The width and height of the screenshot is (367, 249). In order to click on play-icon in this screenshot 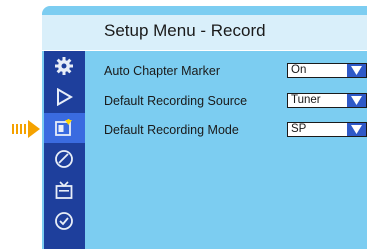, I will do `click(64, 97)`.